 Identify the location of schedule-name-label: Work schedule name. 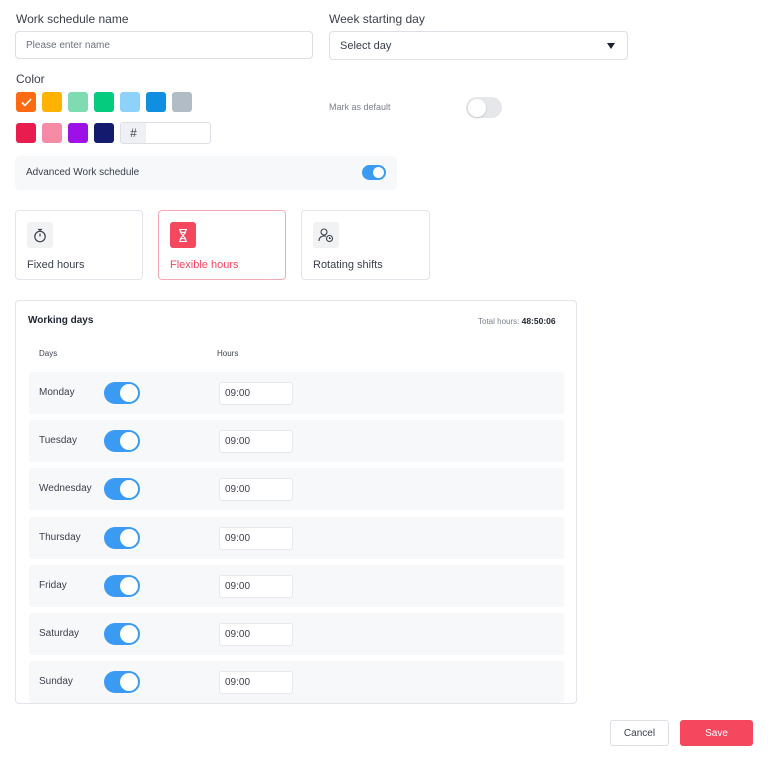
(72, 19).